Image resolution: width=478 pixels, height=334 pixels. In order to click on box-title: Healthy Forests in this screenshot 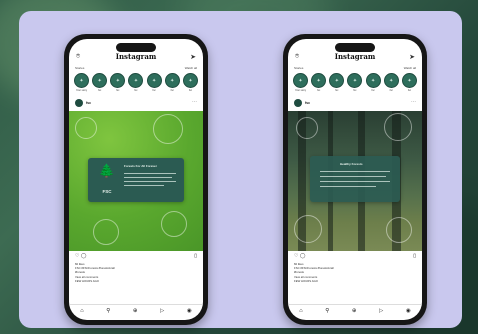, I will do `click(351, 164)`.